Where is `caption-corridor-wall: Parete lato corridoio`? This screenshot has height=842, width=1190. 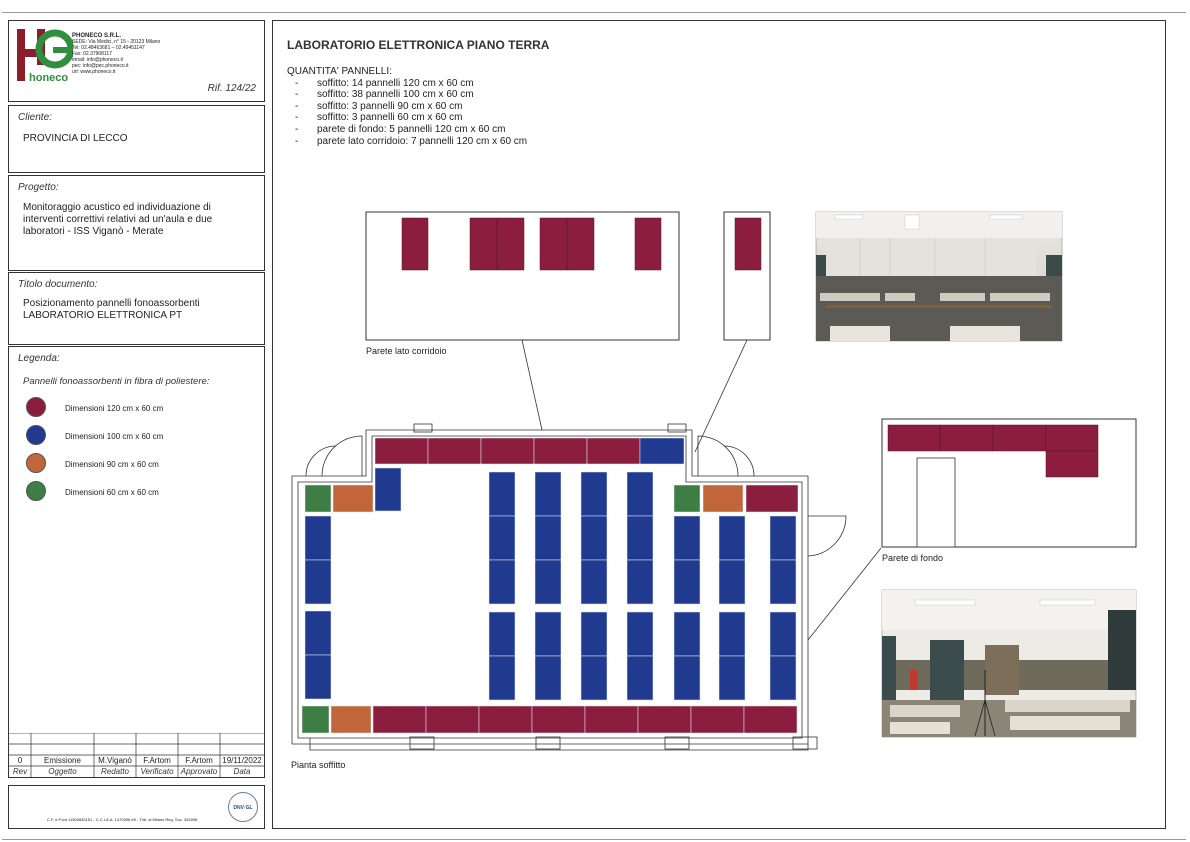 caption-corridor-wall: Parete lato corridoio is located at coordinates (406, 351).